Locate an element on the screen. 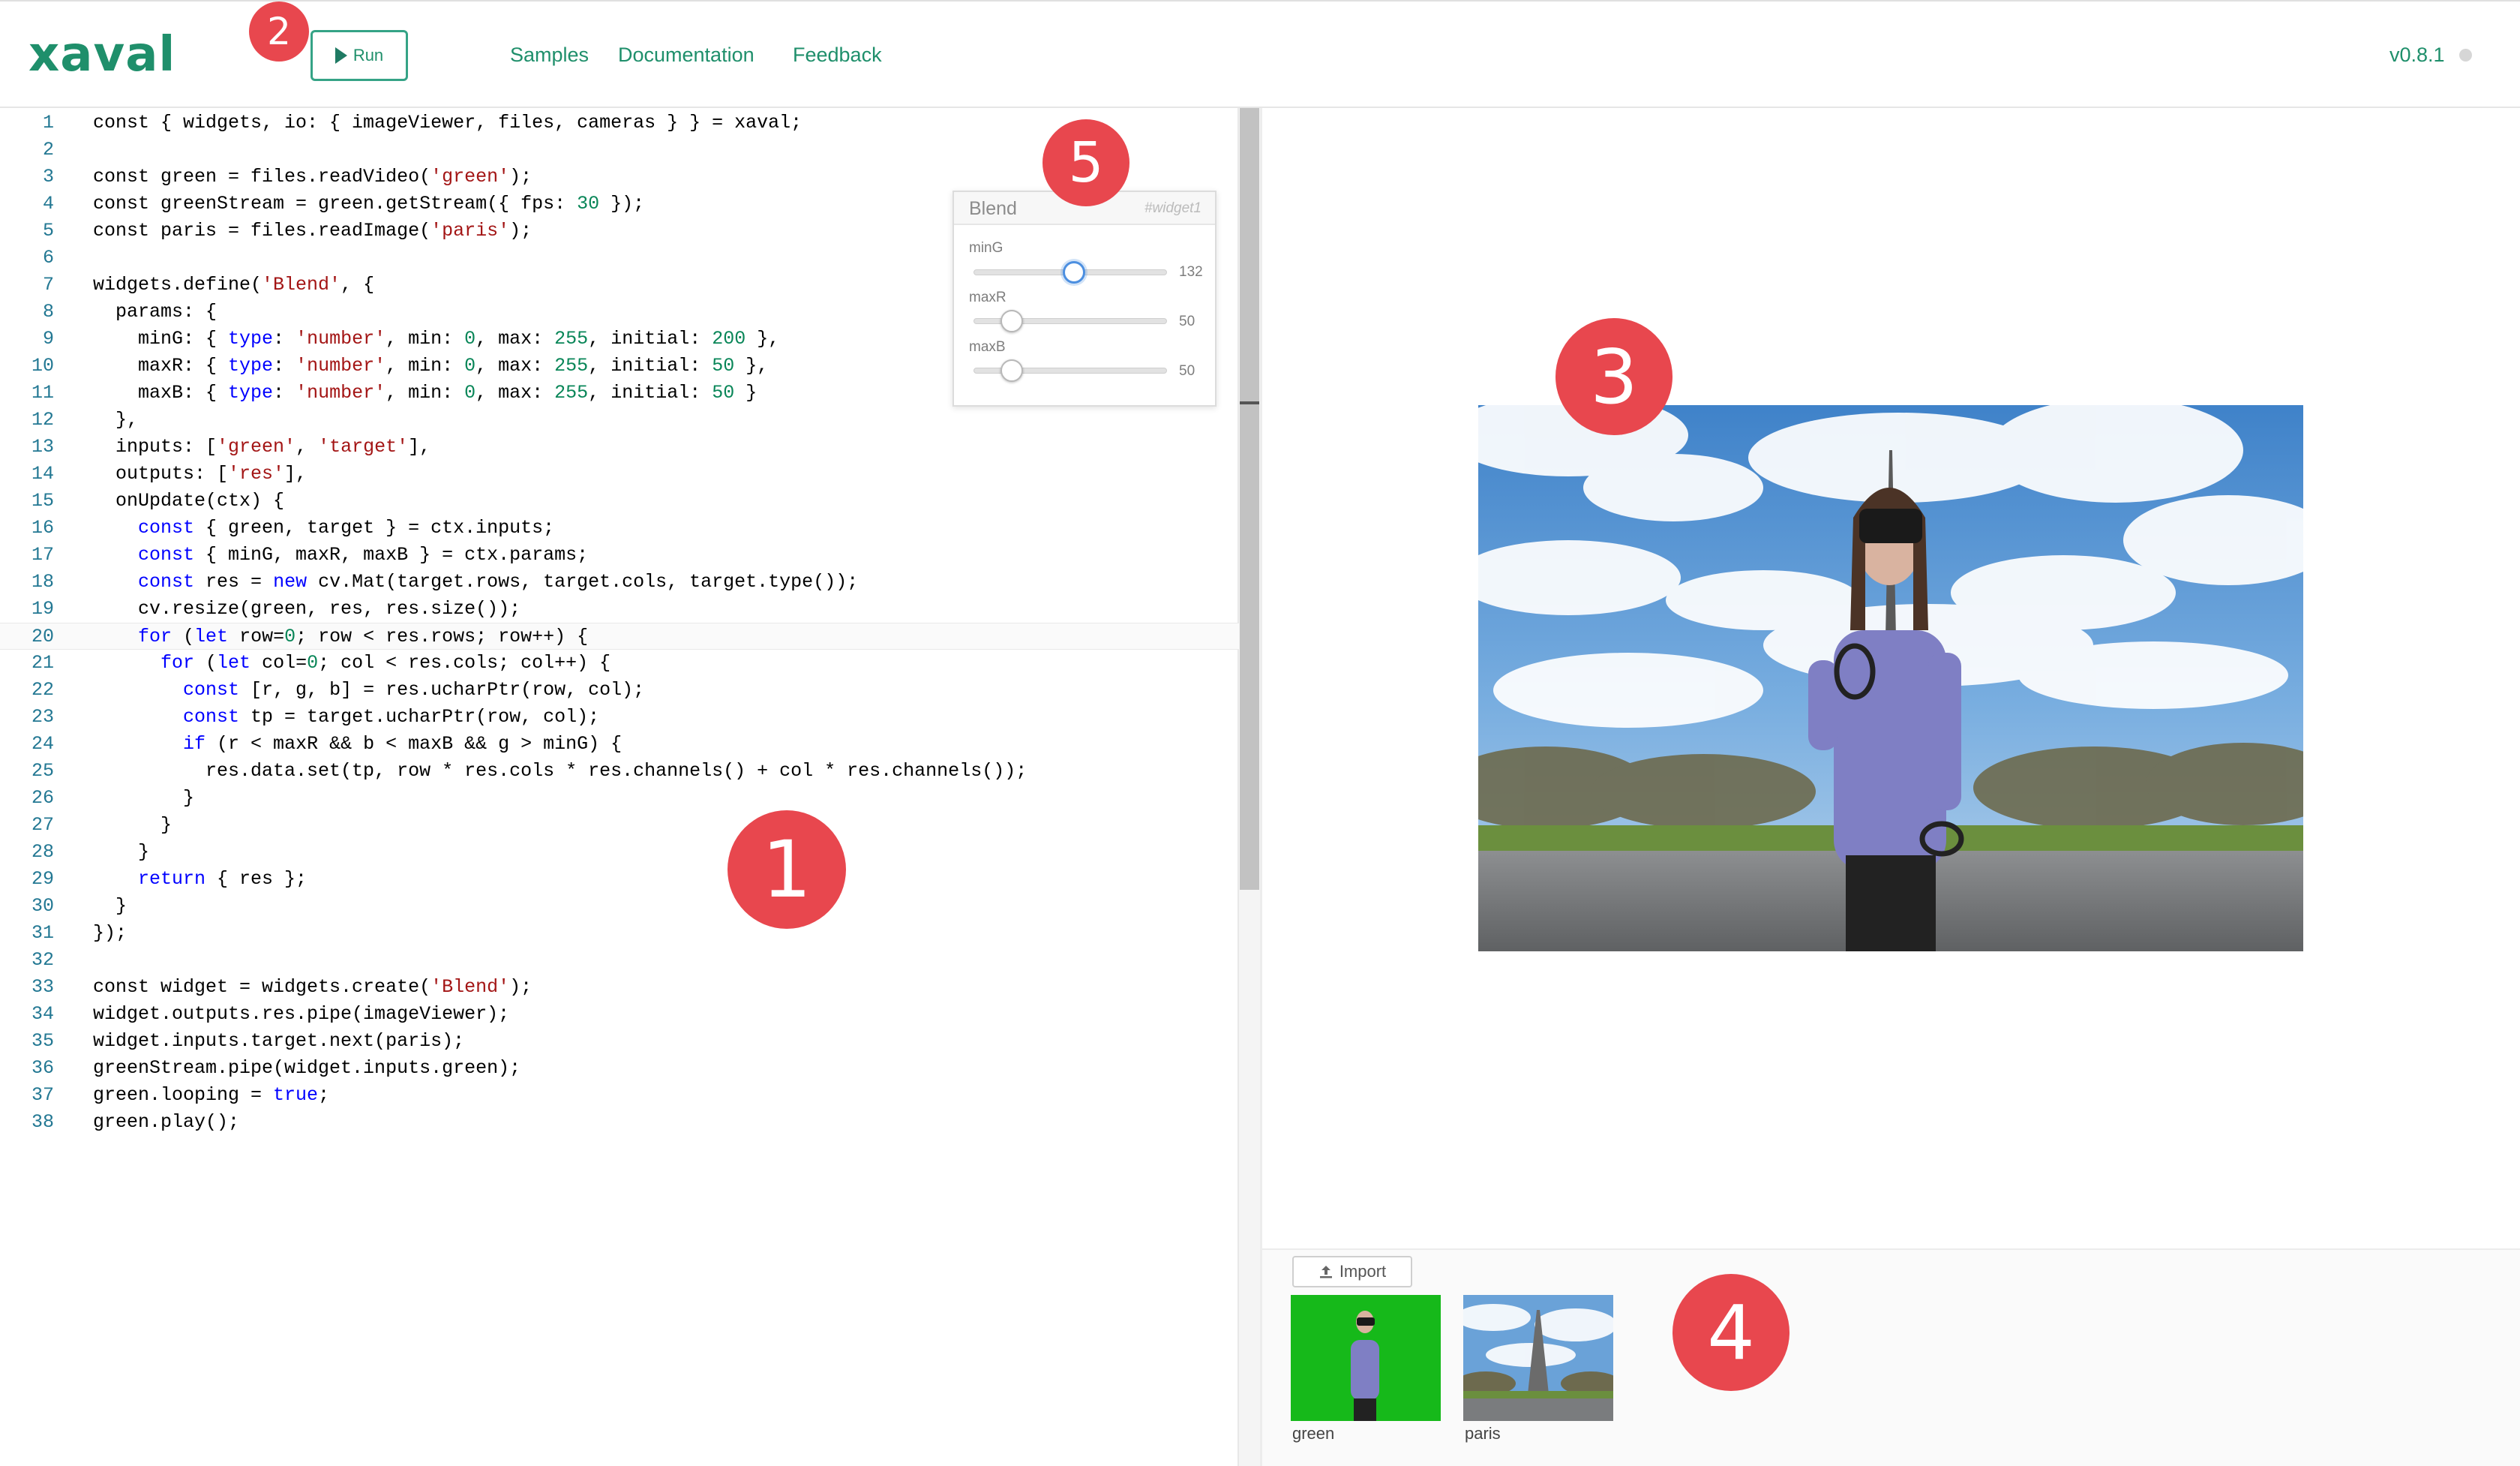 Image resolution: width=2520 pixels, height=1466 pixels. line-number: 30 is located at coordinates (42, 906).